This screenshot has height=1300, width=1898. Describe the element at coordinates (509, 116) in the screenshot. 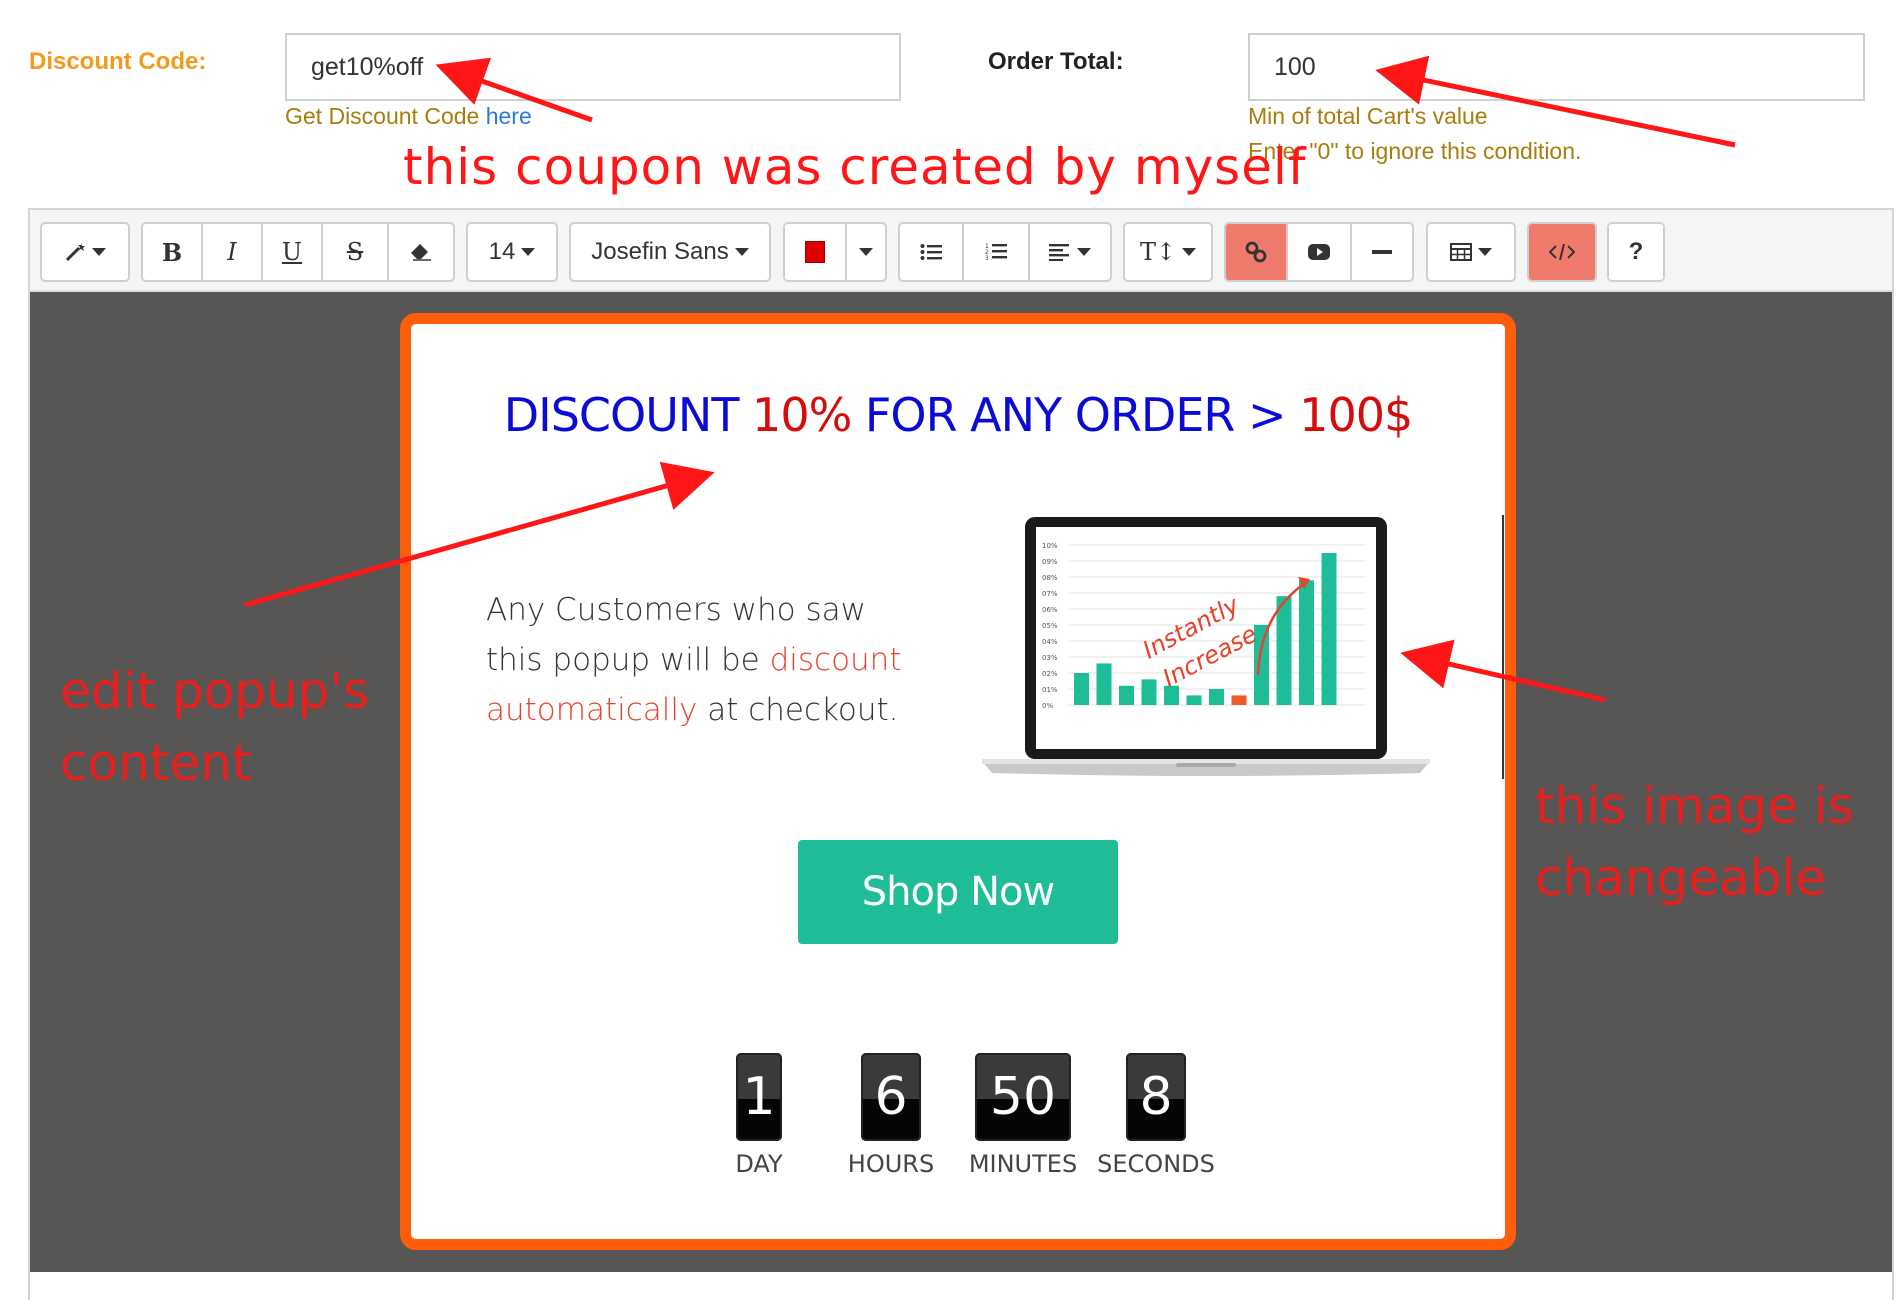

I see `get-discount-code-link: here` at that location.